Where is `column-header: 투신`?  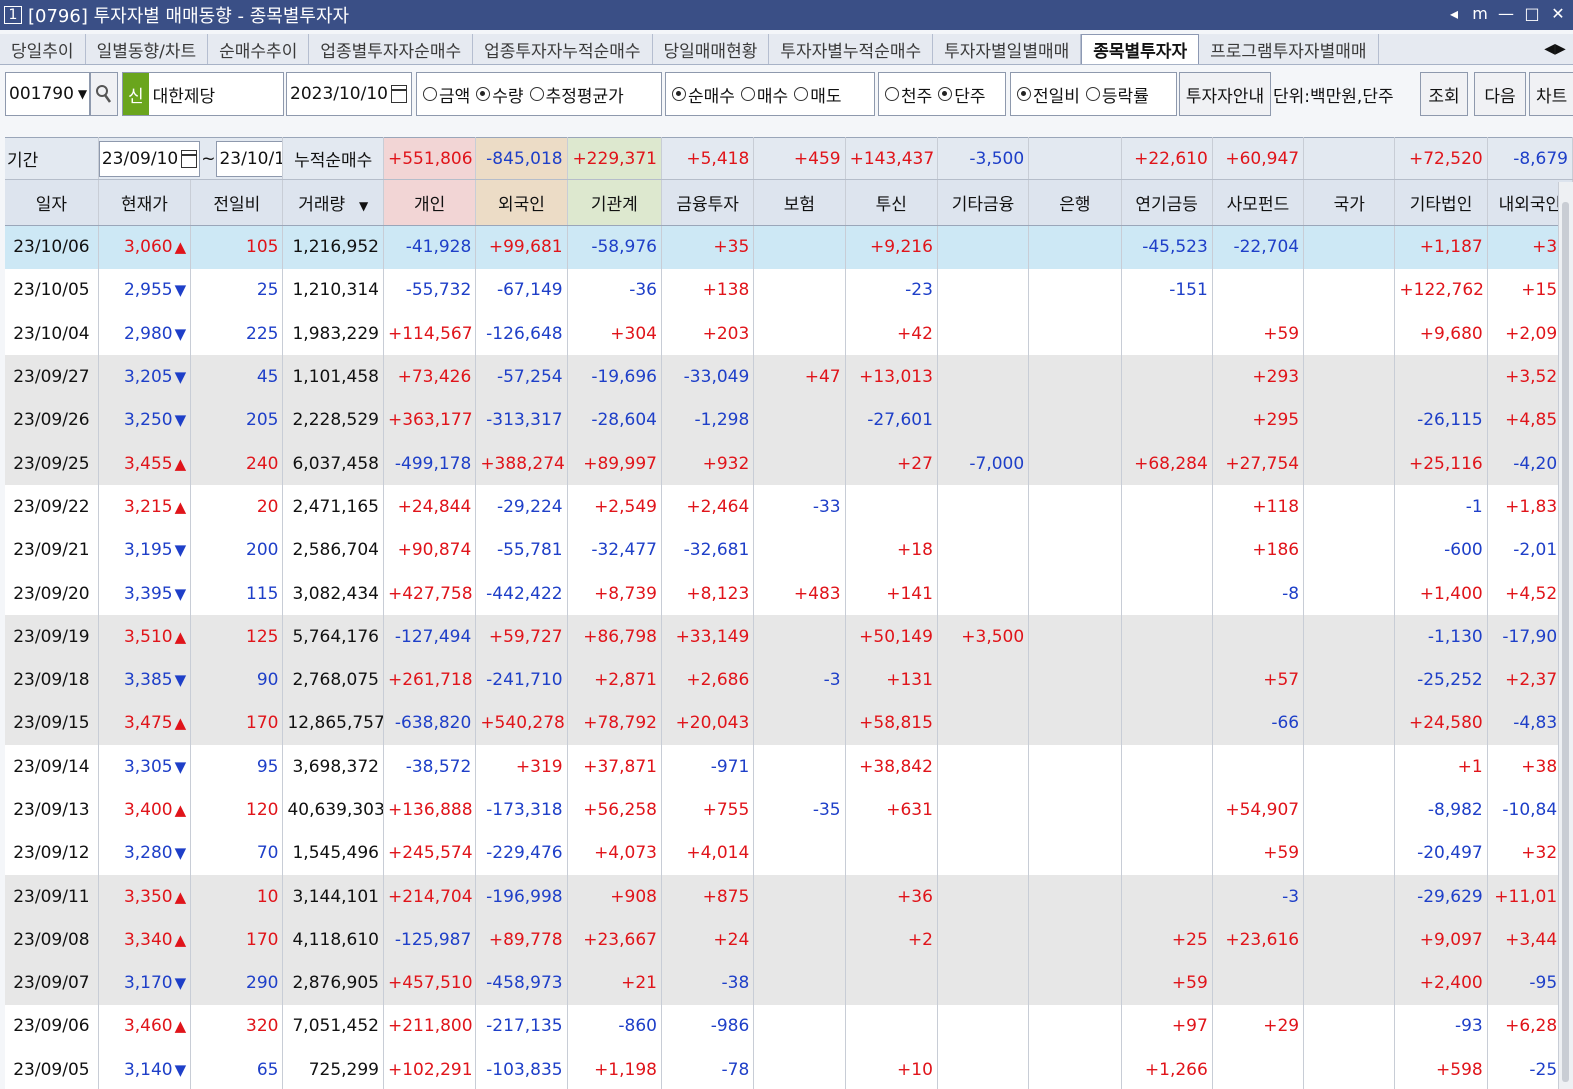
column-header: 투신 is located at coordinates (891, 202).